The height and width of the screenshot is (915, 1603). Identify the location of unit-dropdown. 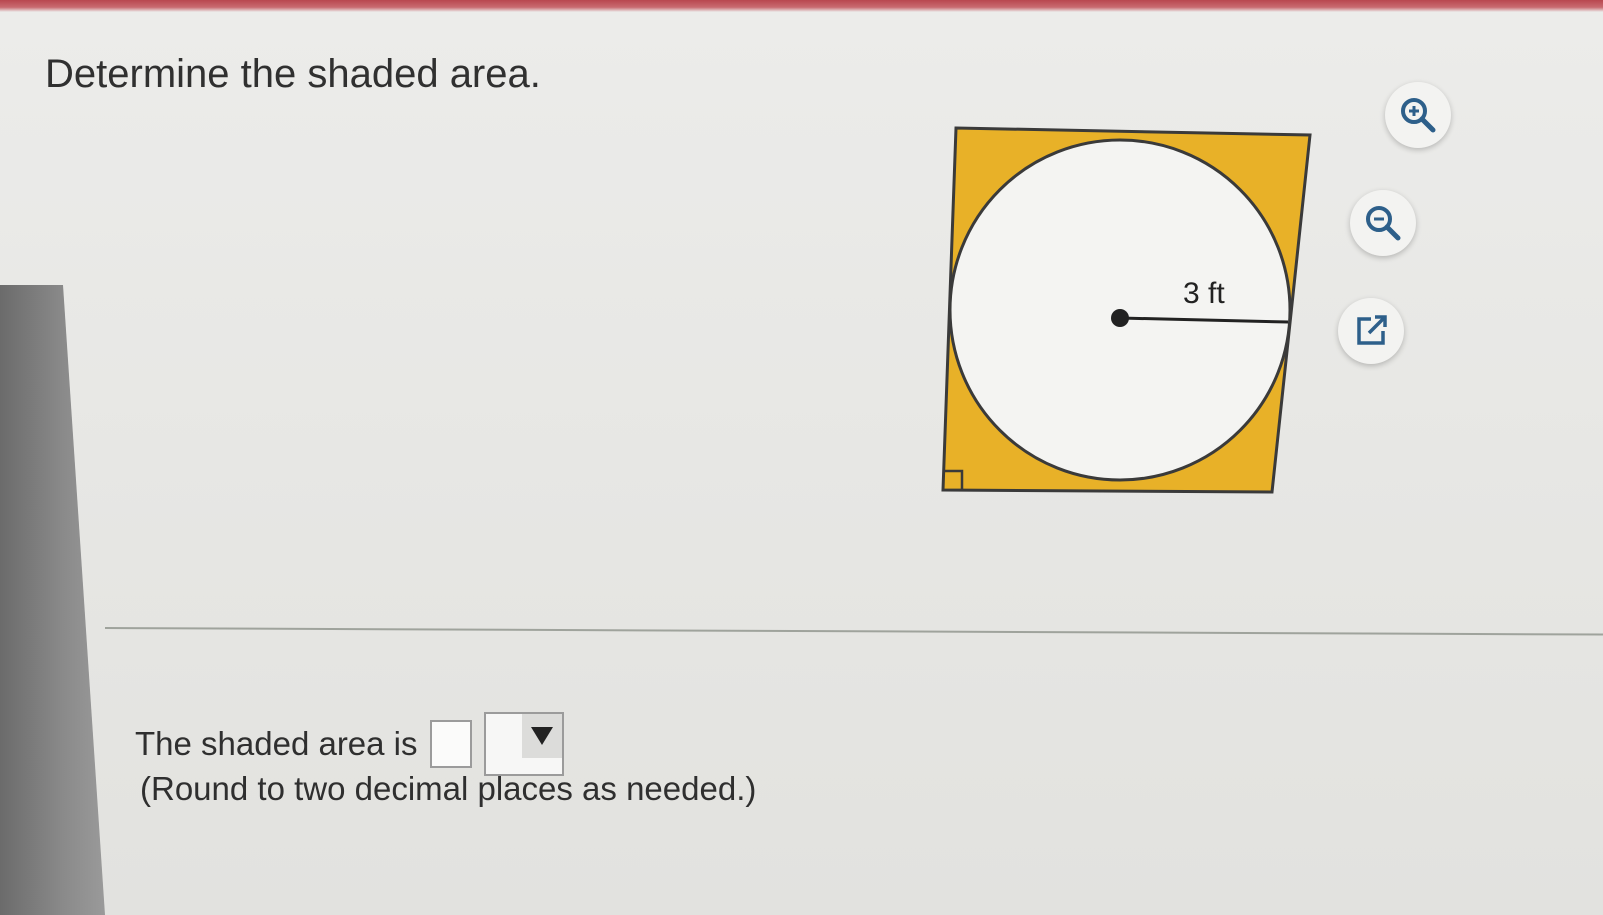
(523, 744).